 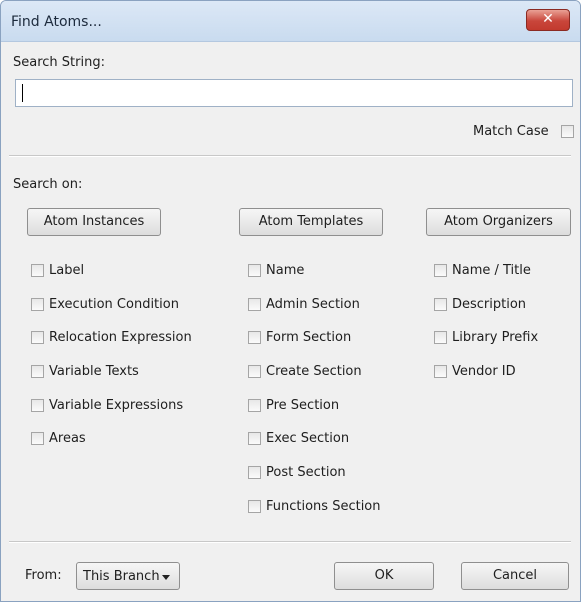 I want to click on option-text: Form Section, so click(x=309, y=337).